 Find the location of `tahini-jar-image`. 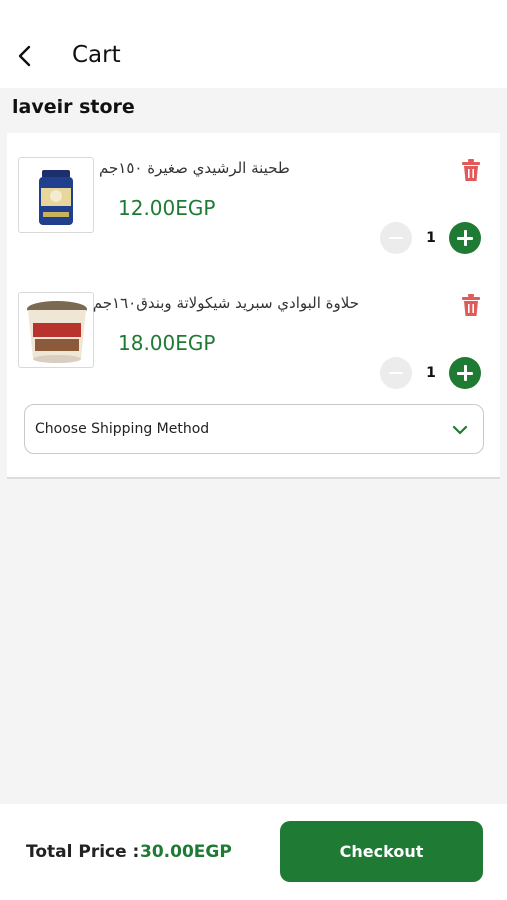

tahini-jar-image is located at coordinates (56, 195).